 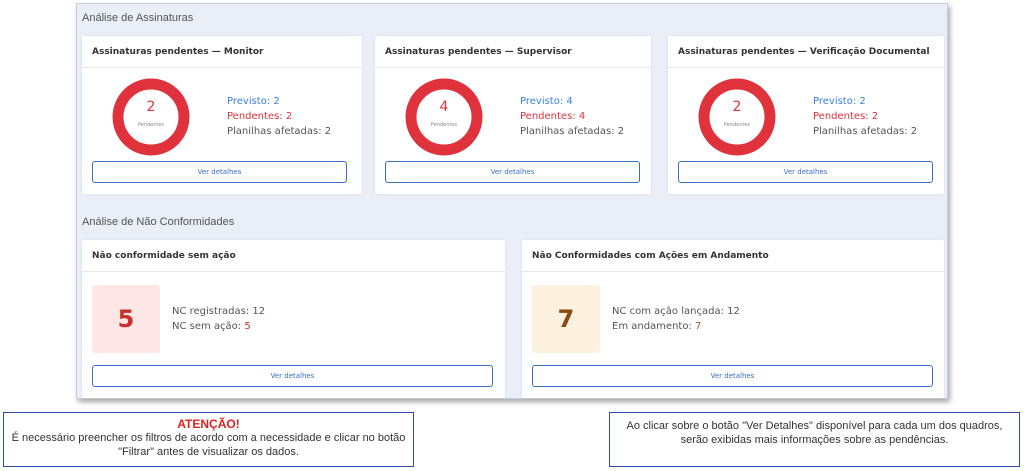 I want to click on nc-registradas: NC registradas: 12, so click(x=219, y=311).